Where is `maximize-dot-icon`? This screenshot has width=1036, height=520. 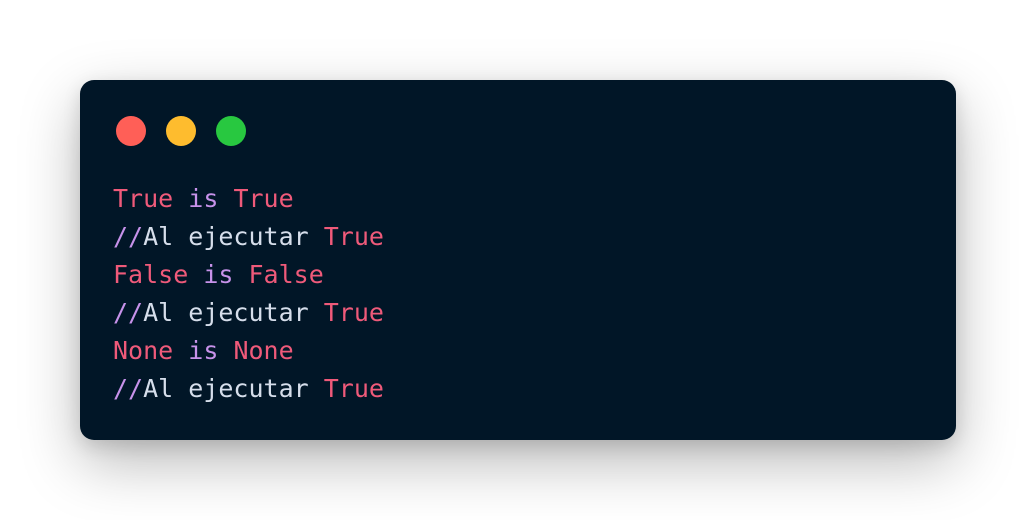 maximize-dot-icon is located at coordinates (231, 131).